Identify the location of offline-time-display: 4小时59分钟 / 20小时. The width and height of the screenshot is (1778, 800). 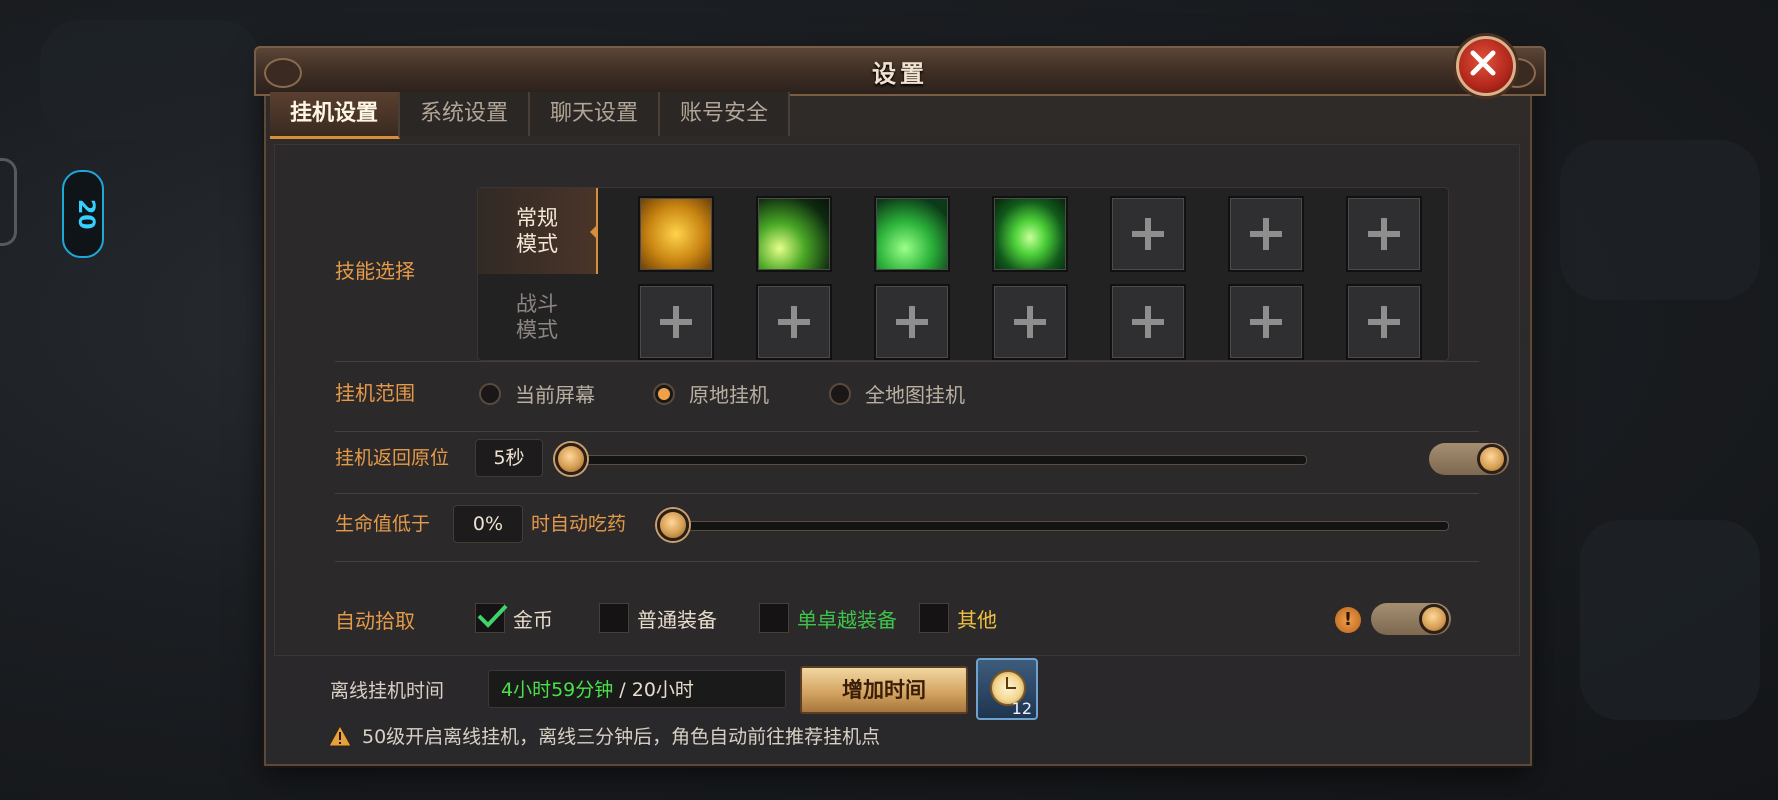
(637, 689).